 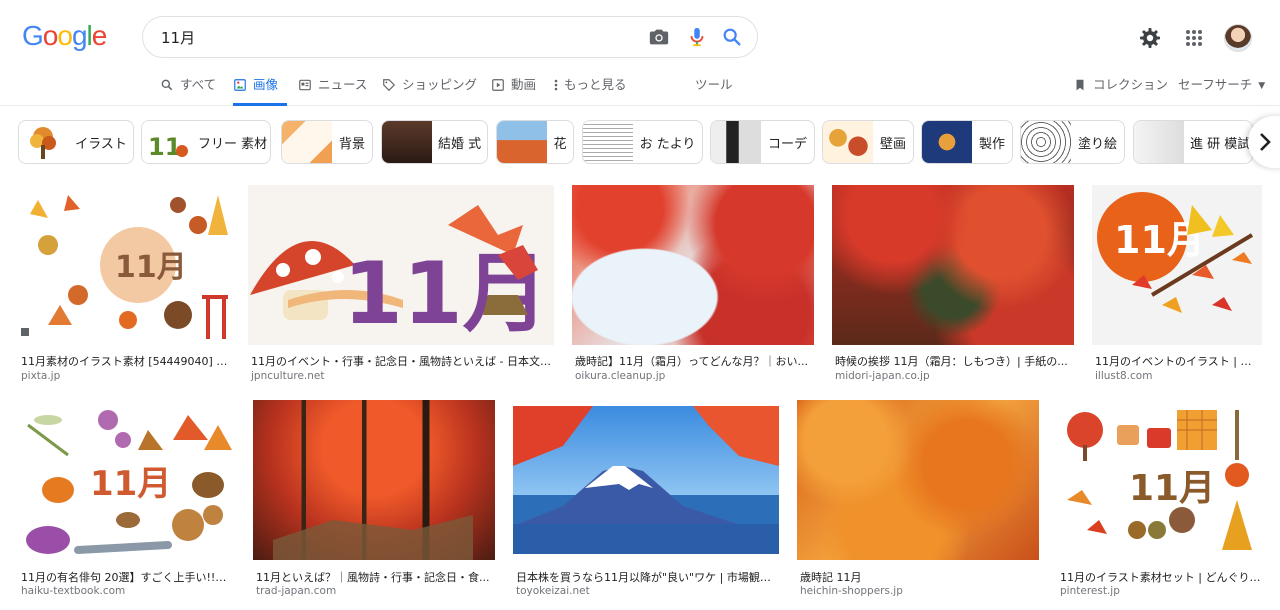 I want to click on camera-icon, so click(x=659, y=37).